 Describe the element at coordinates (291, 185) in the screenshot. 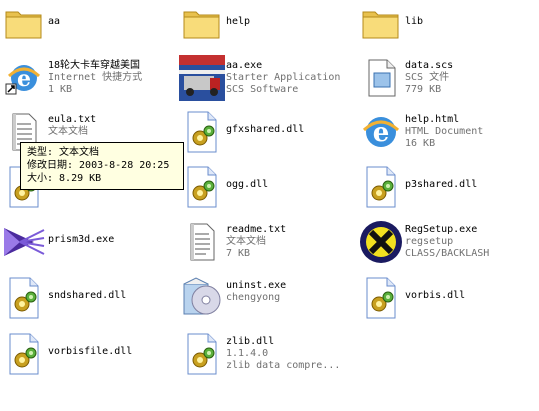

I see `file-item-label: ogg.dll` at that location.